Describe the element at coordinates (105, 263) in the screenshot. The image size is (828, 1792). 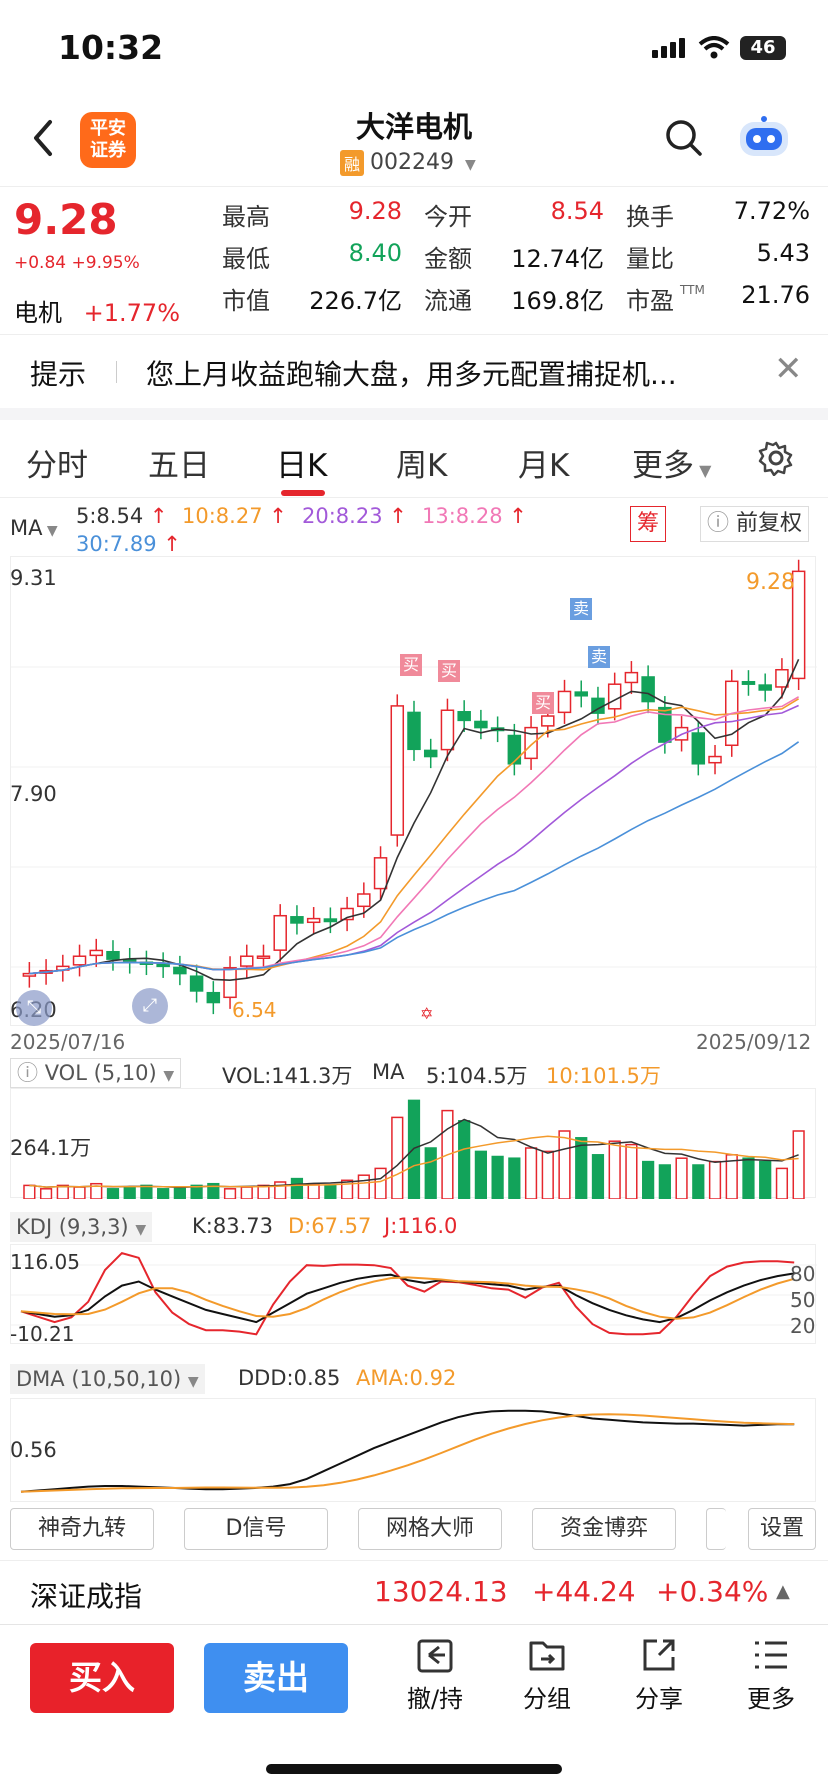
I see `change-pct: +9.95%` at that location.